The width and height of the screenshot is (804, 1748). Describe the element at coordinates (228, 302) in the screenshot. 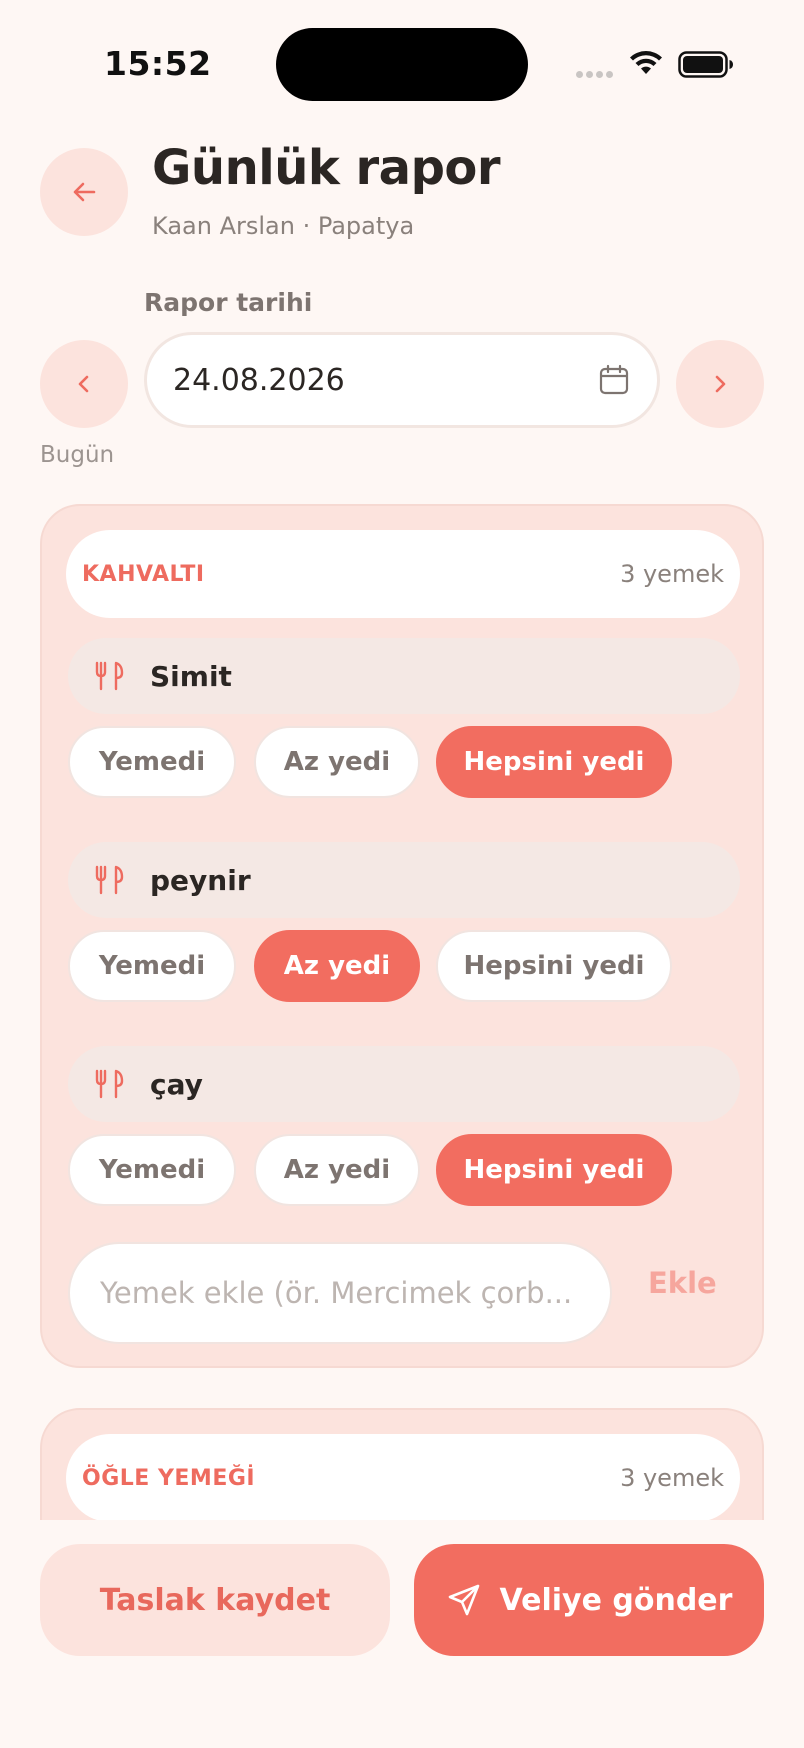

I see `date-label: Rapor tarihi` at that location.